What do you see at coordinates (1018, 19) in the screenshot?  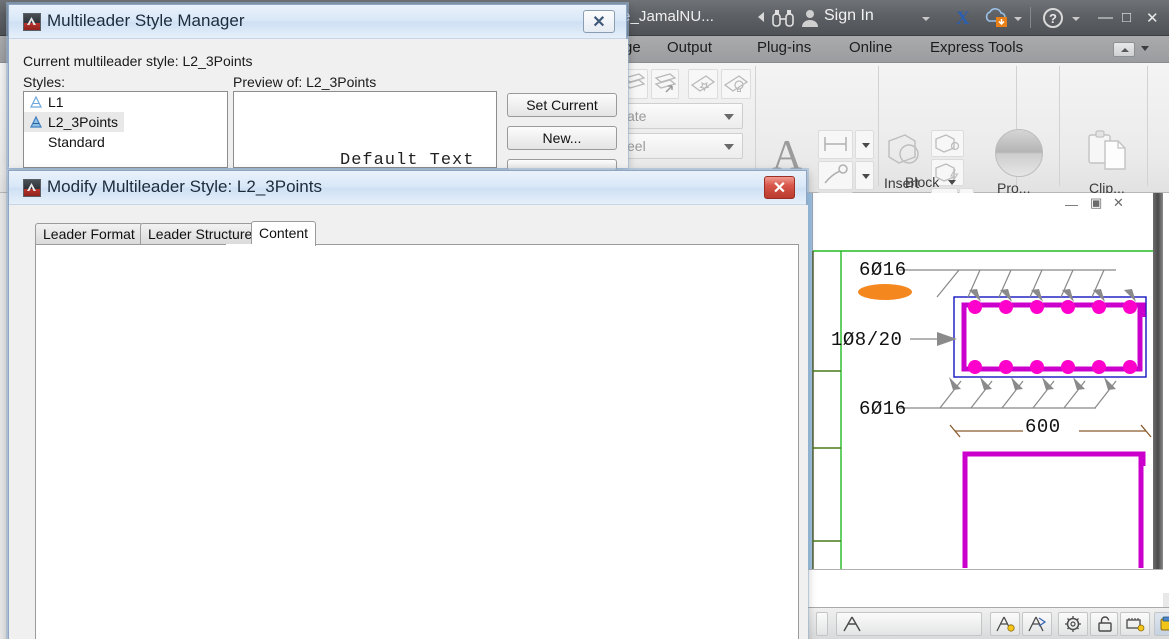 I see `autodesk-360-caret-icon` at bounding box center [1018, 19].